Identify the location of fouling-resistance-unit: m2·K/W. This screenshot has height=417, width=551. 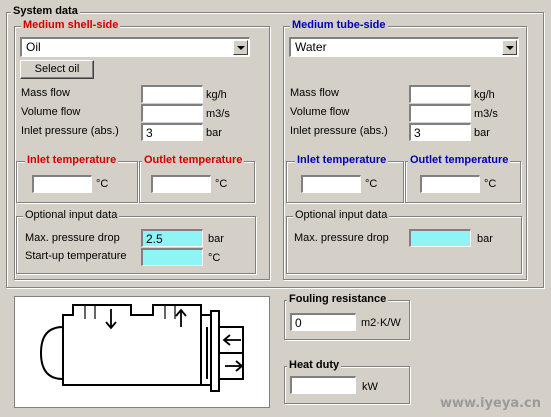
(381, 323).